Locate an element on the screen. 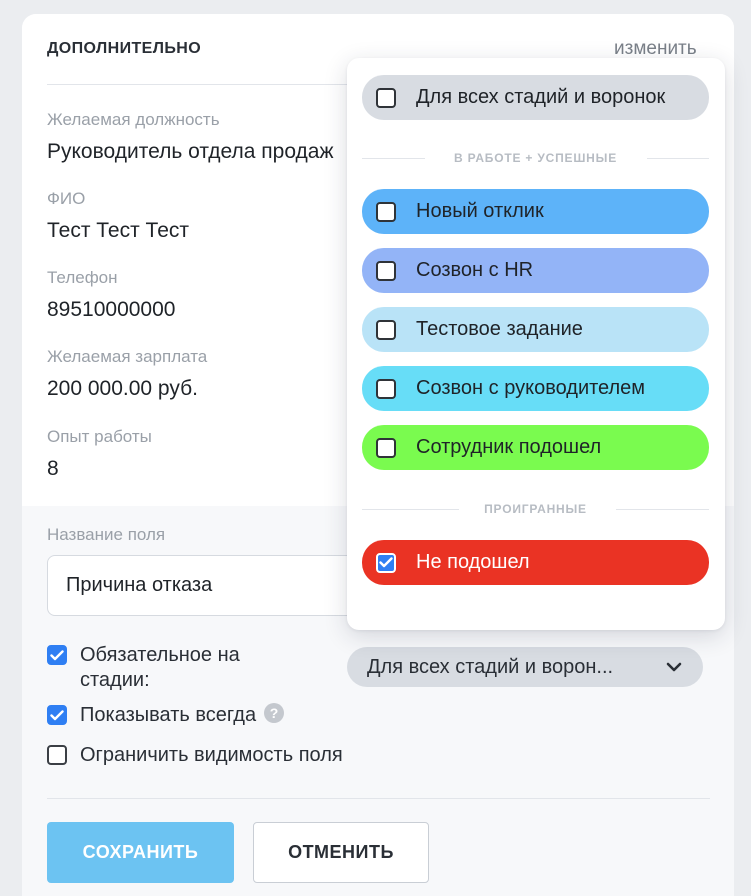 The width and height of the screenshot is (751, 896). field-label-phone: Телефон is located at coordinates (82, 277).